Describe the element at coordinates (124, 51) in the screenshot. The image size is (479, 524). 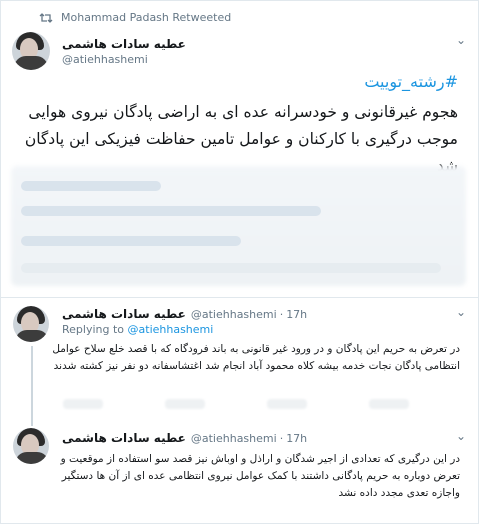
I see `main-author: عطیه سادات هاشمی @atiehhashemi` at that location.